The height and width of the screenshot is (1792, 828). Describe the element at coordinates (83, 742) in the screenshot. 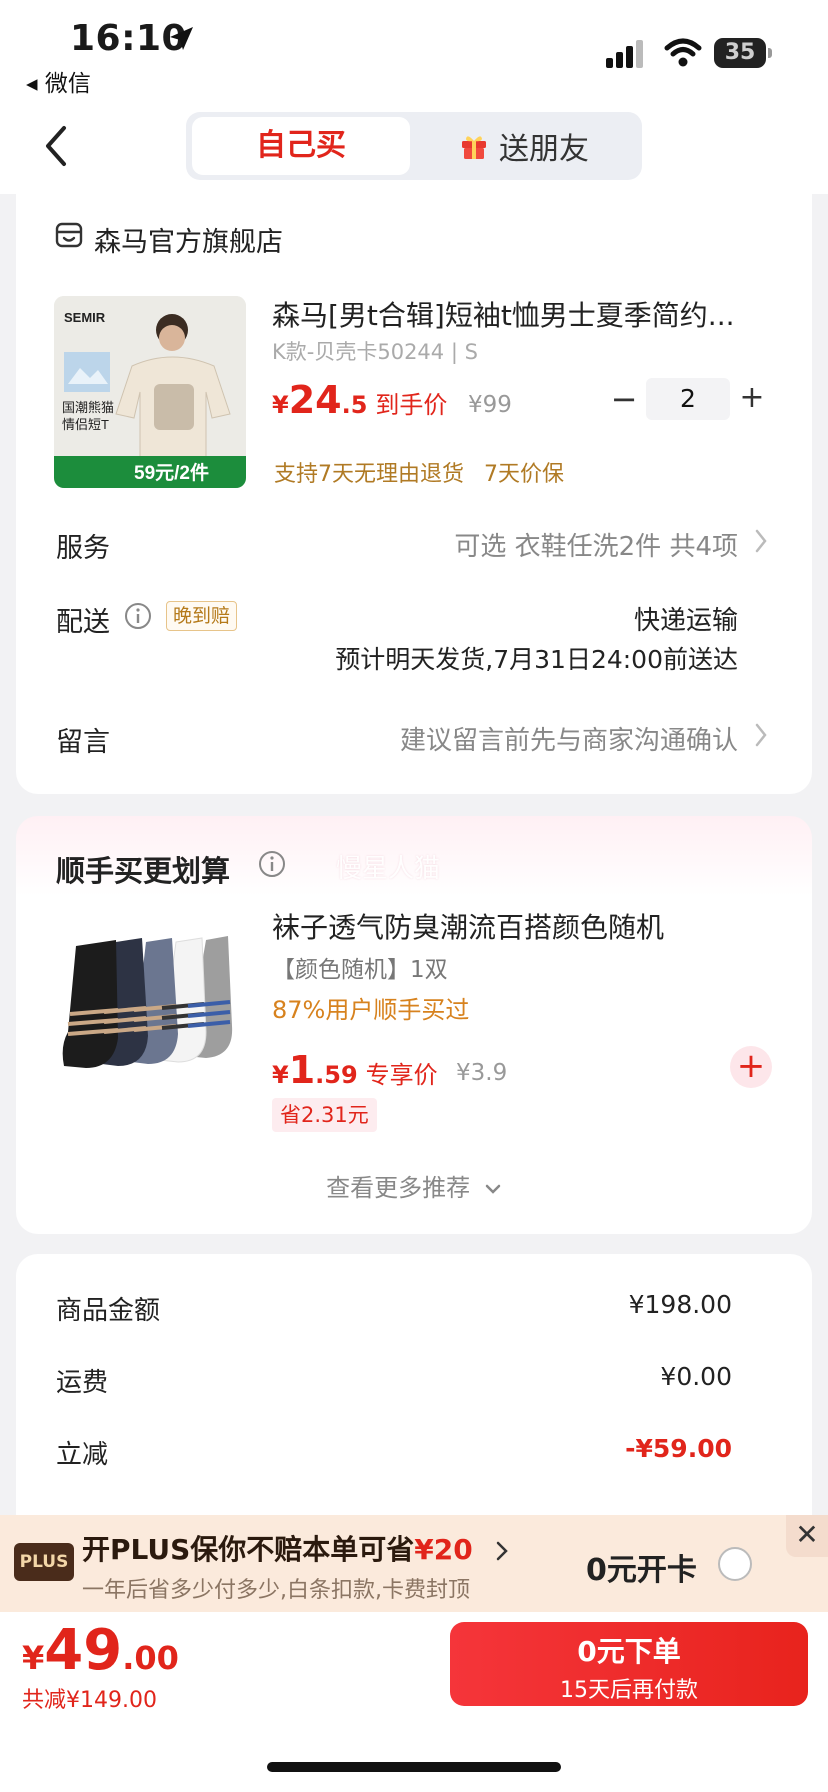

I see `message-label: 留言` at that location.